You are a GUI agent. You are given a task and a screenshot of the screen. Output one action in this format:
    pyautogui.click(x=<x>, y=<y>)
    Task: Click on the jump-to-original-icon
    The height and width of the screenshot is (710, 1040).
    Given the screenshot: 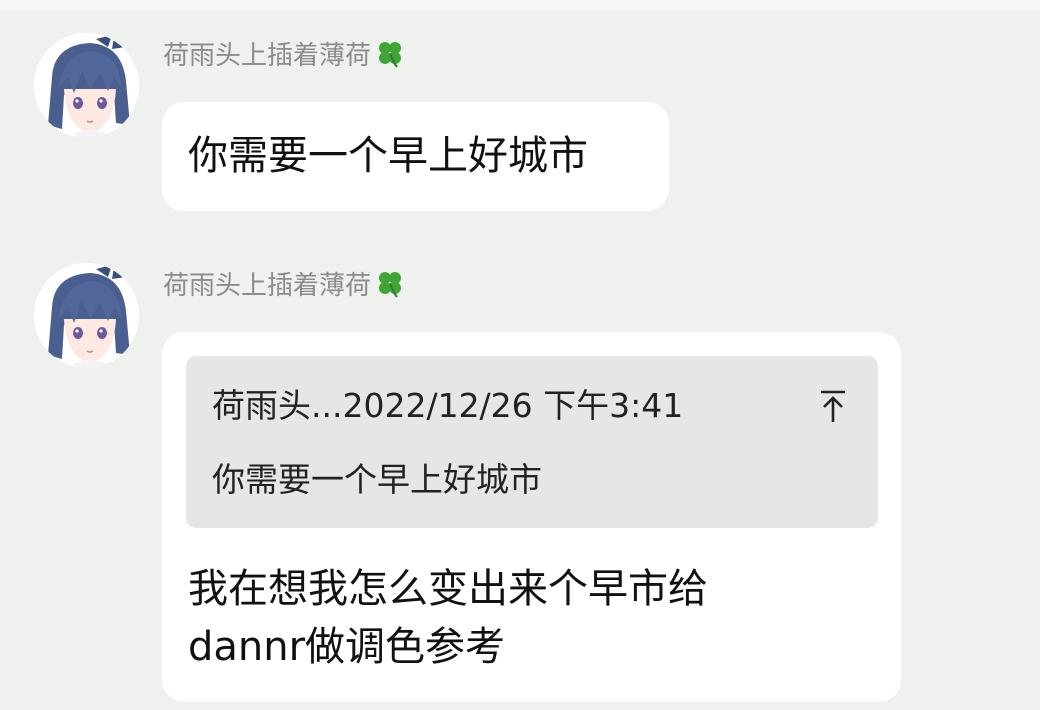 What is the action you would take?
    pyautogui.click(x=833, y=406)
    